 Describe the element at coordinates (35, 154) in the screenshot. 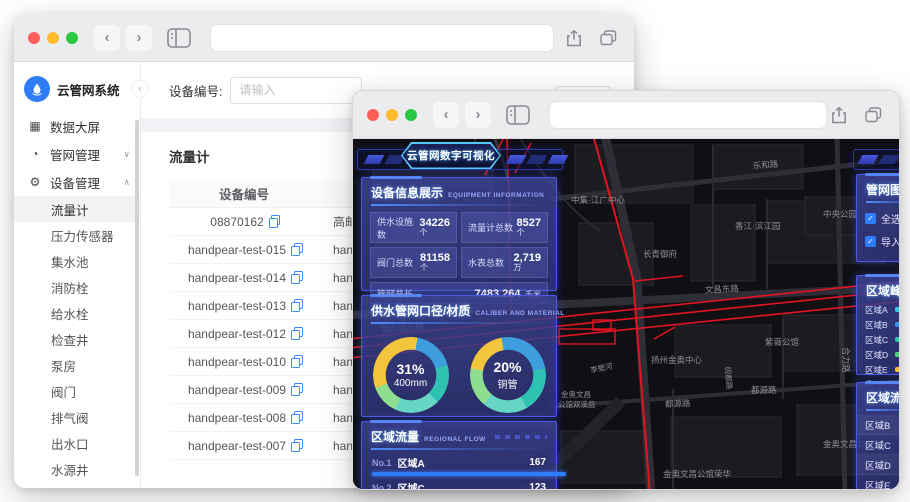

I see `pipe-mgmt-icon: ◔` at that location.